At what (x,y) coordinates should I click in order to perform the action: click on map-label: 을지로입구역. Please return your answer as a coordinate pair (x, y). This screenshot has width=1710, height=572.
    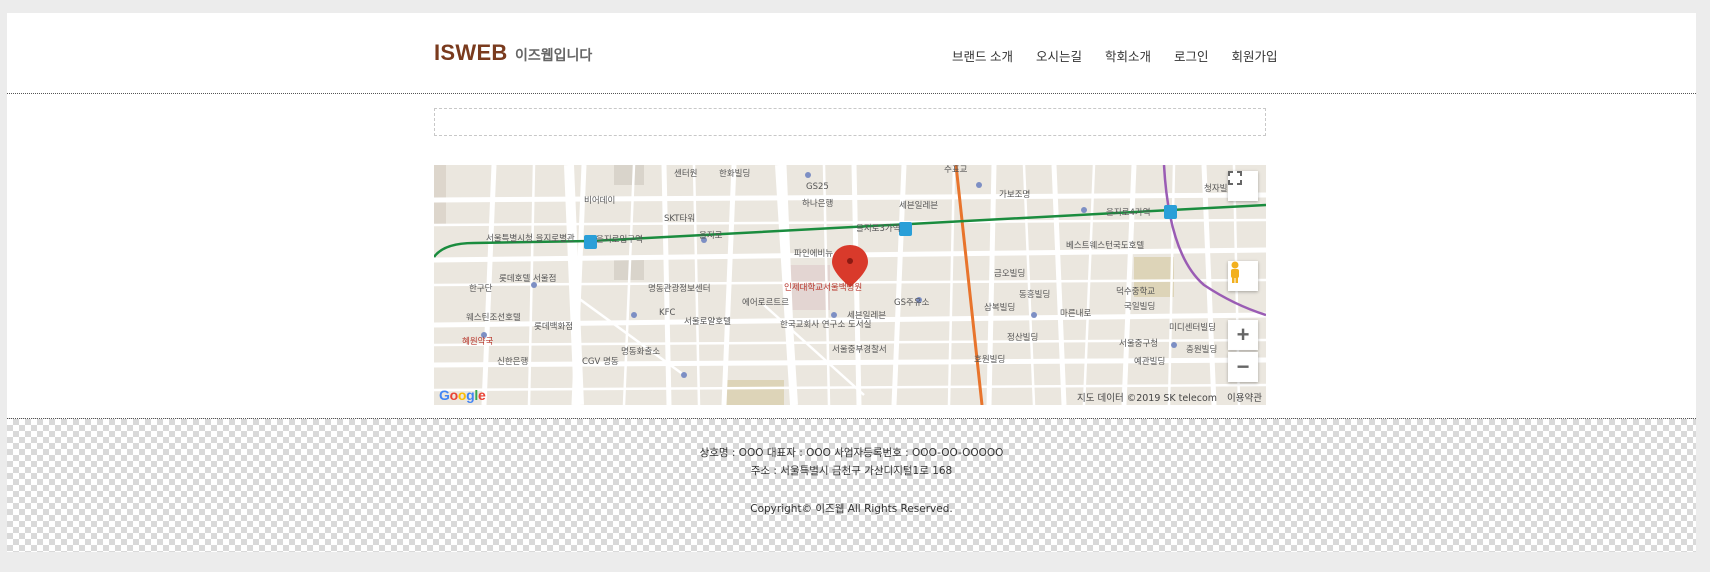
    Looking at the image, I should click on (619, 240).